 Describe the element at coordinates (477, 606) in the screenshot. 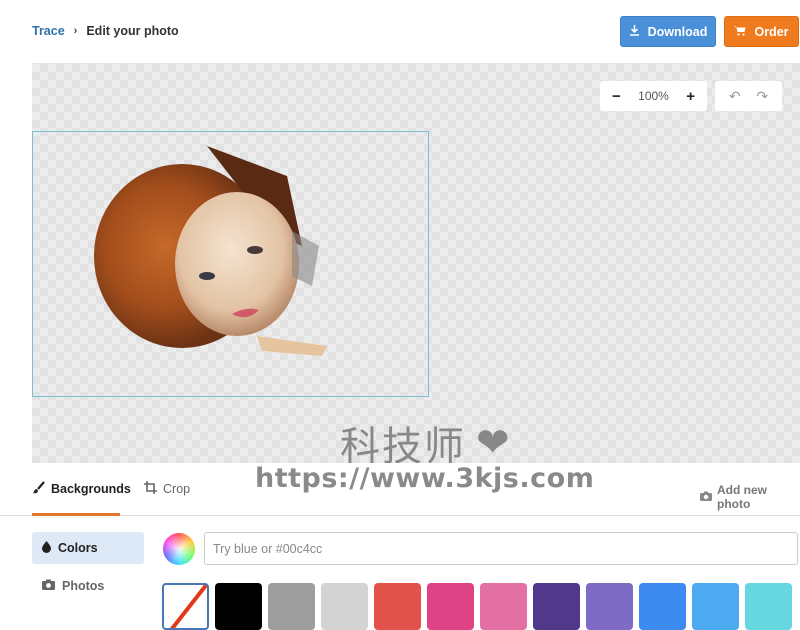

I see `color-swatch-grid` at that location.